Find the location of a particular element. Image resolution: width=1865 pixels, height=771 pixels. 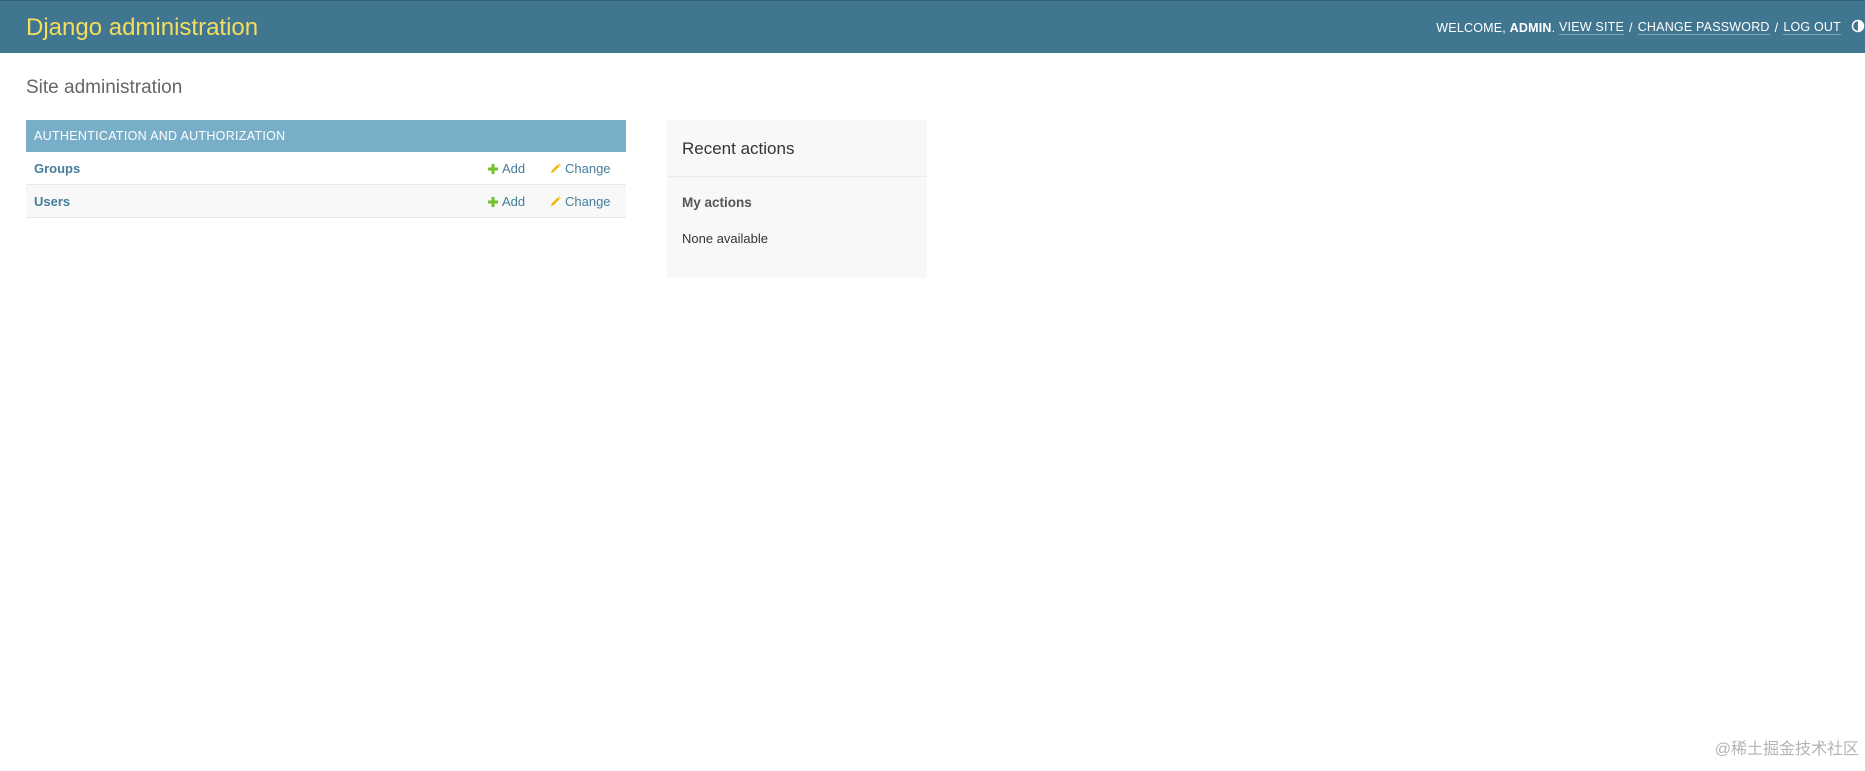

recent-actions-title: Recent actions is located at coordinates (738, 148).